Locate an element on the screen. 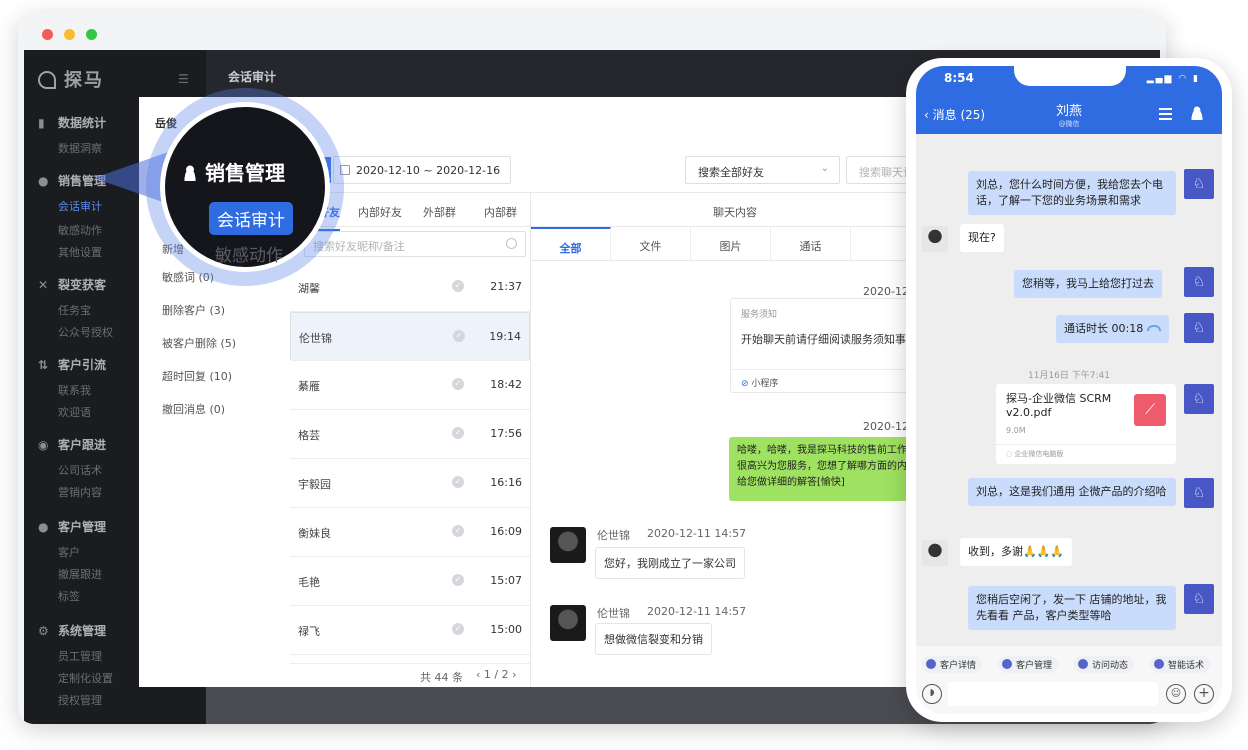 This screenshot has height=750, width=1248. voice-icon: ◗ is located at coordinates (932, 694).